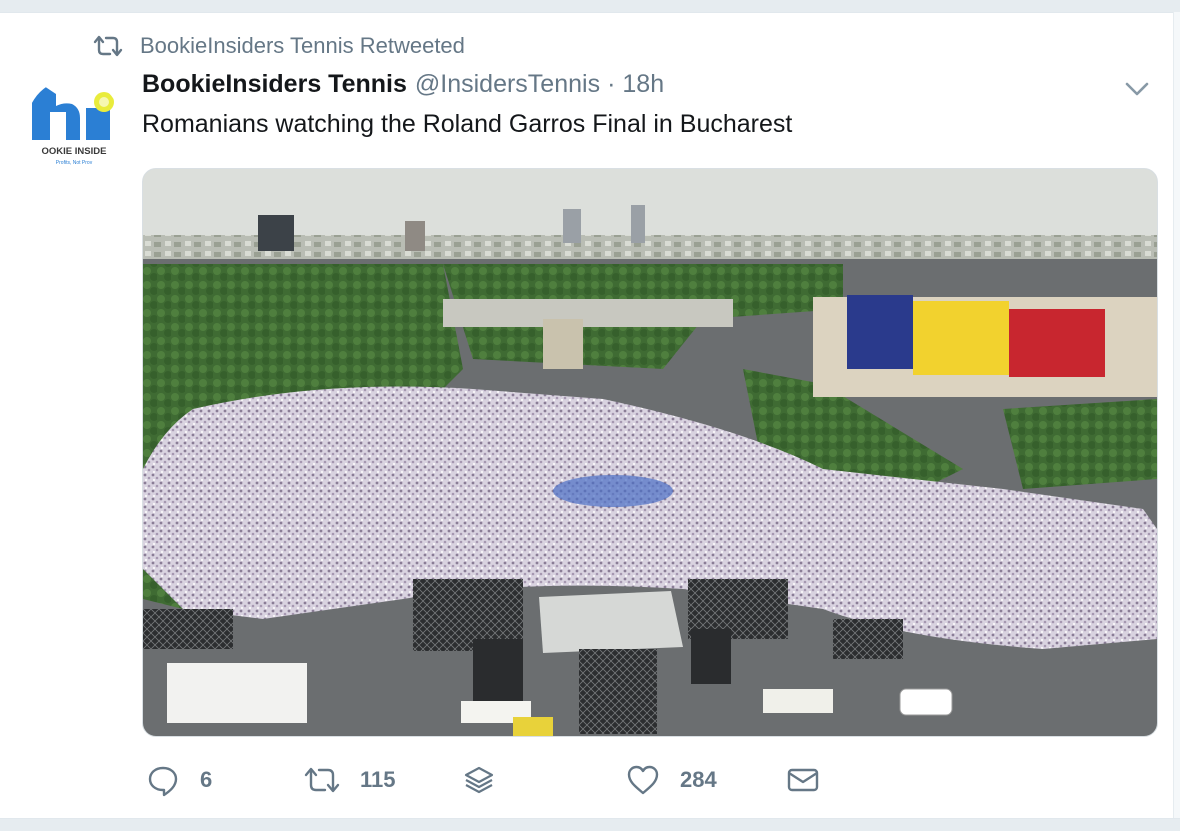  I want to click on flag-red-stripe, so click(1057, 343).